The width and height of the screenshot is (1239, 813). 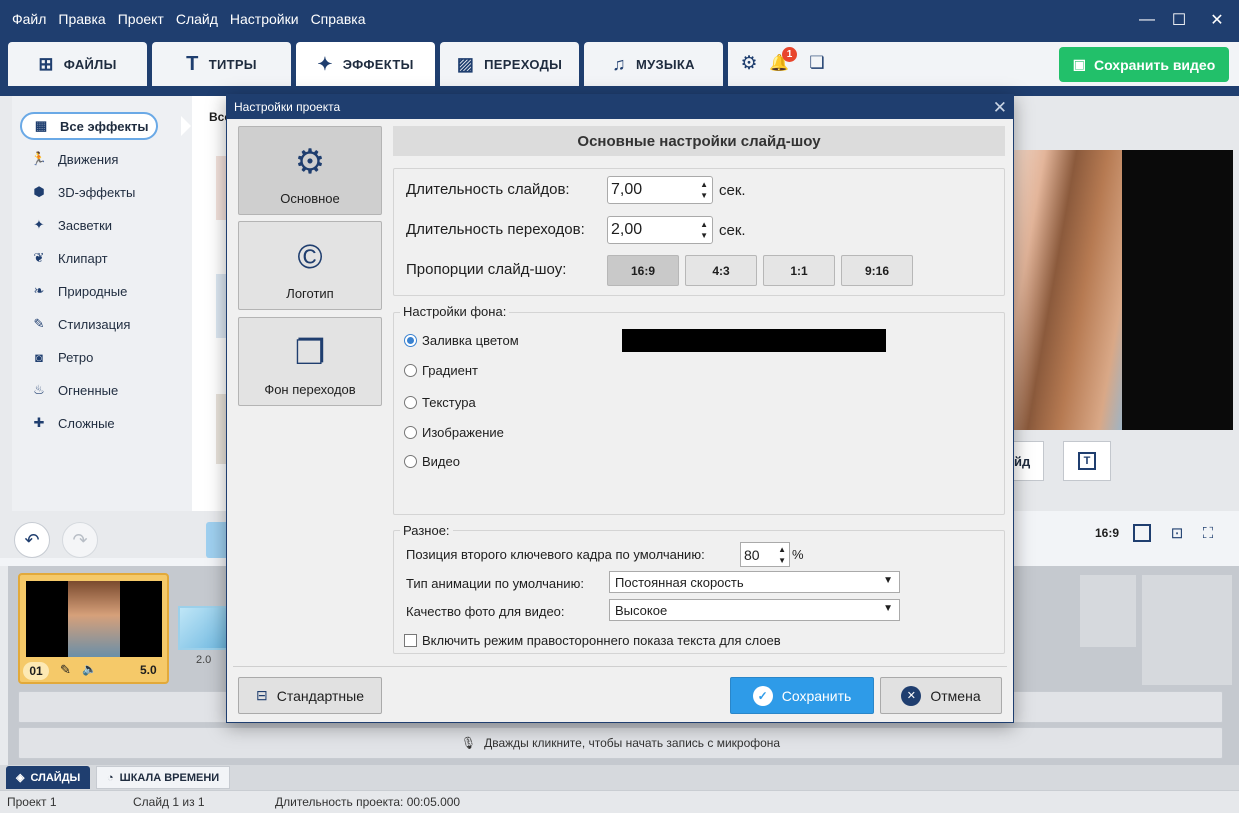 I want to click on slide-duration-value: 7,00, so click(x=627, y=189).